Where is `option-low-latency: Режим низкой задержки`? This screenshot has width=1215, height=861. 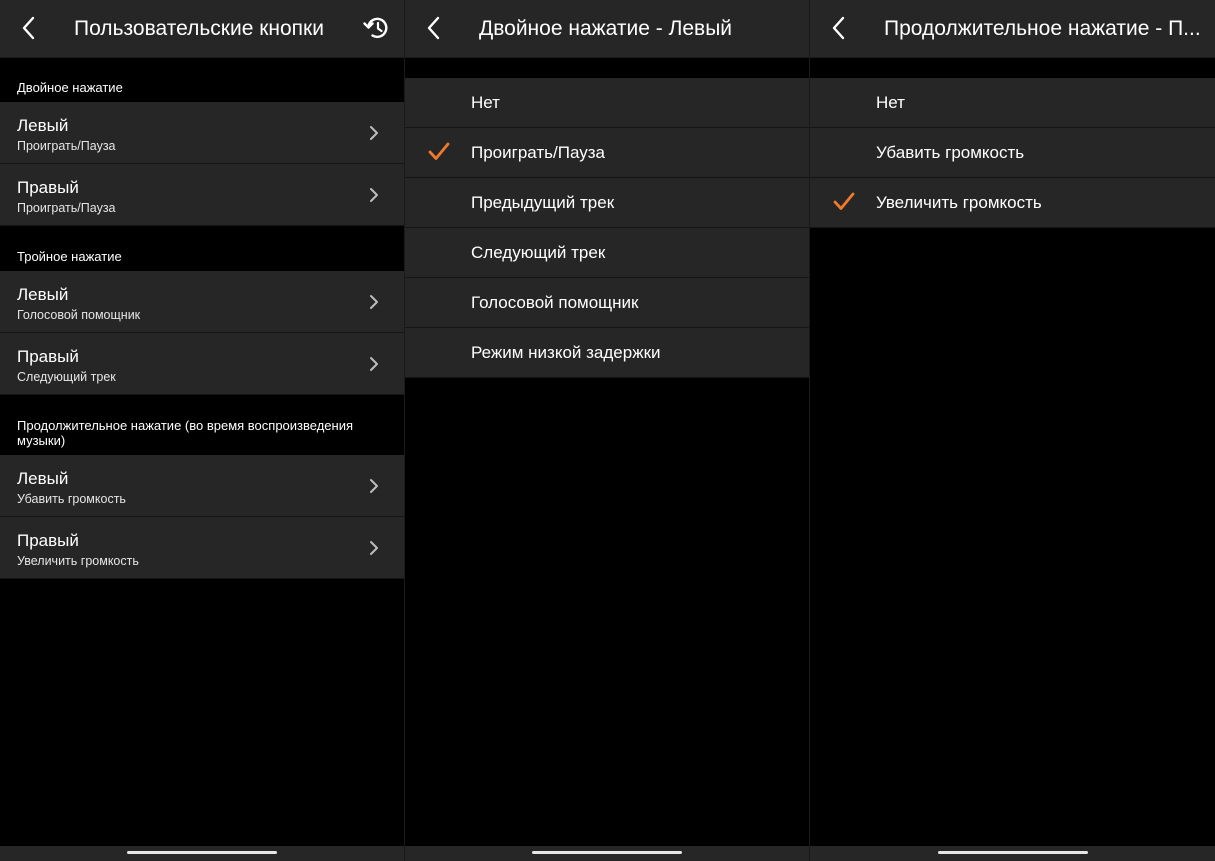
option-low-latency: Режим низкой задержки is located at coordinates (607, 353).